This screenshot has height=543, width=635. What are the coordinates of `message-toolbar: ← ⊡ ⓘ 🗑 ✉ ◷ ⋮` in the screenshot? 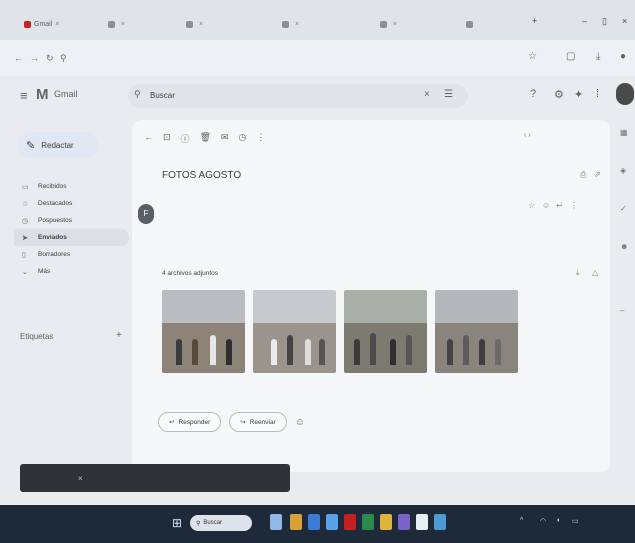 It's located at (204, 138).